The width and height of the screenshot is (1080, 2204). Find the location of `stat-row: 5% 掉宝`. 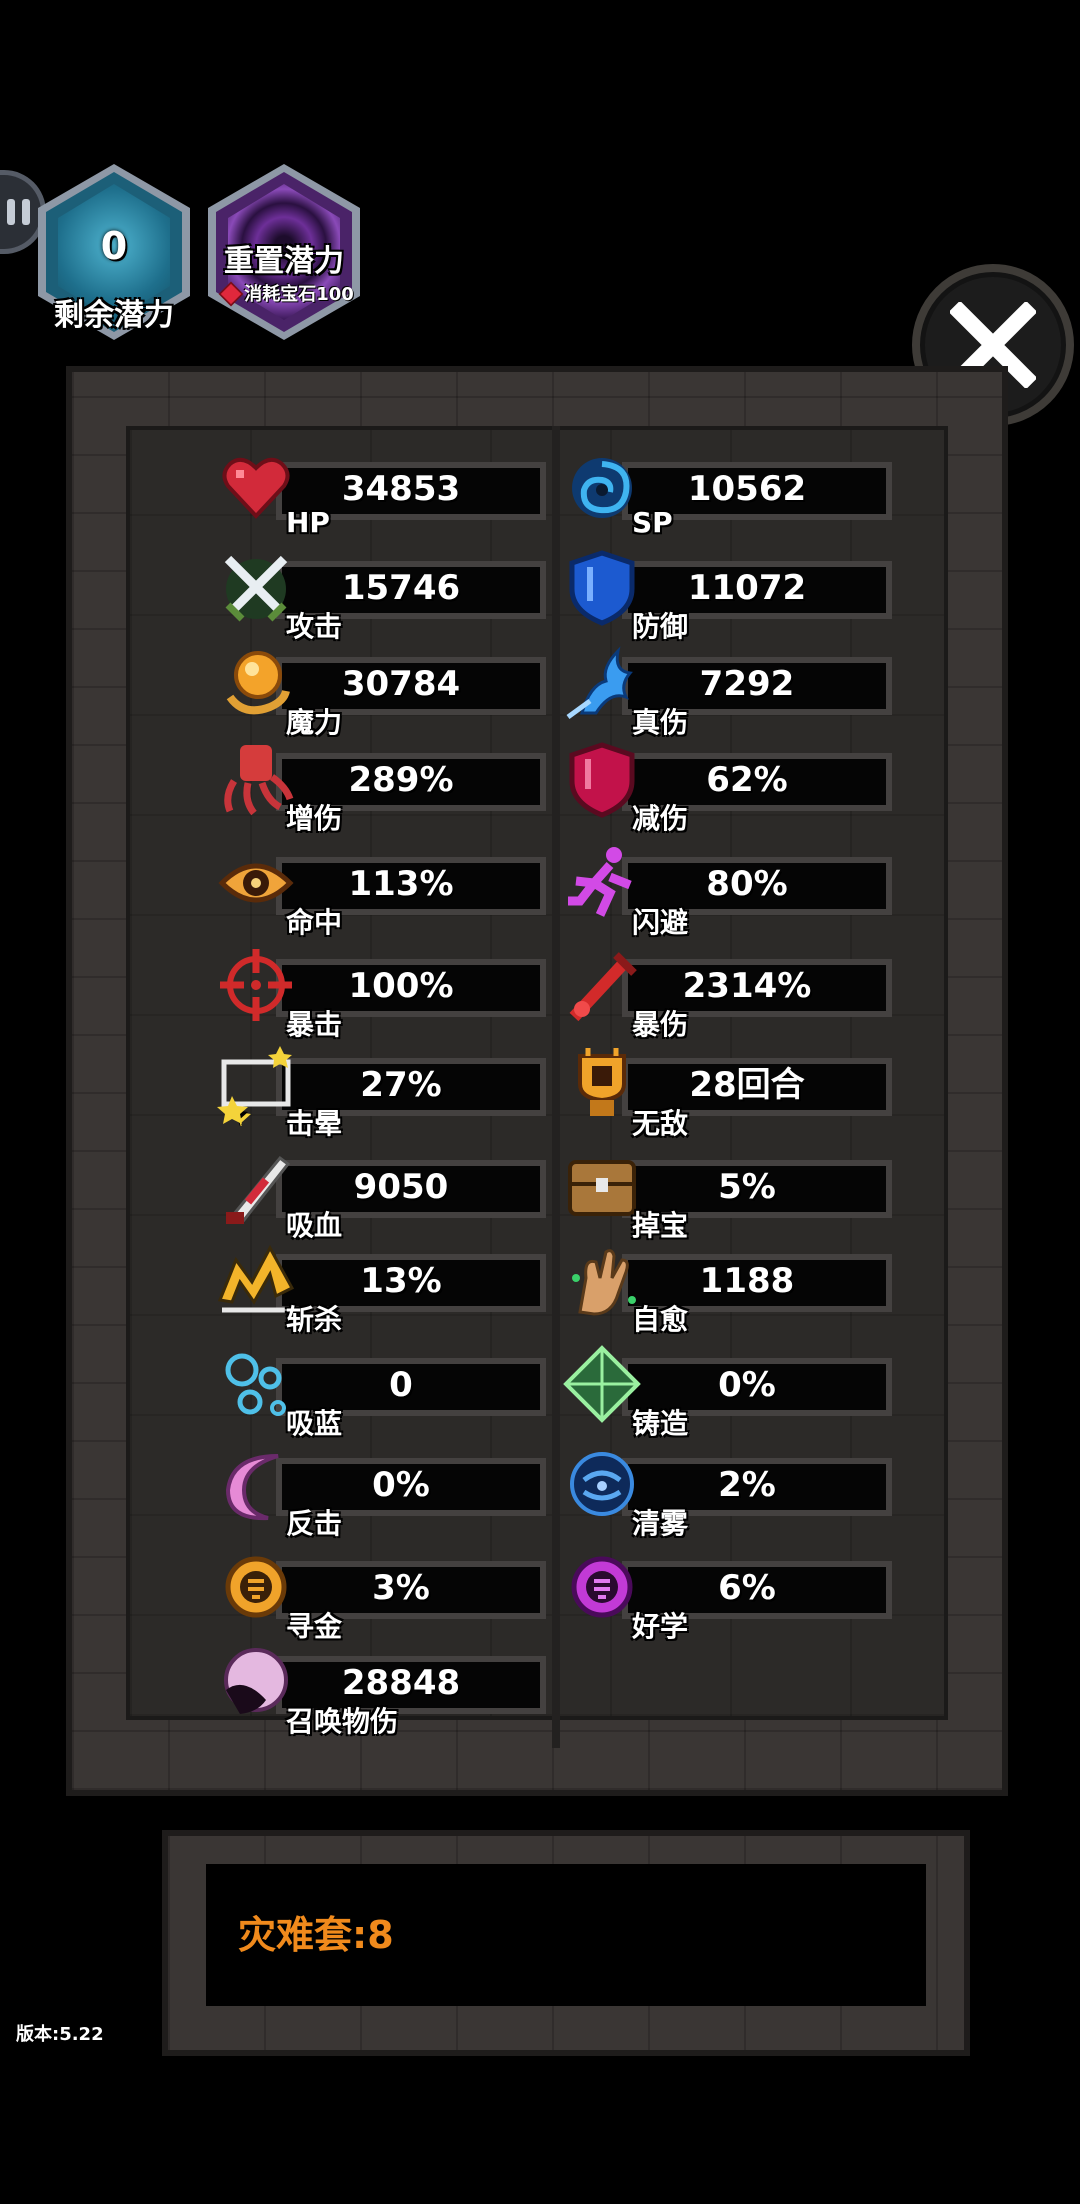

stat-row: 5% 掉宝 is located at coordinates (730, 1193).